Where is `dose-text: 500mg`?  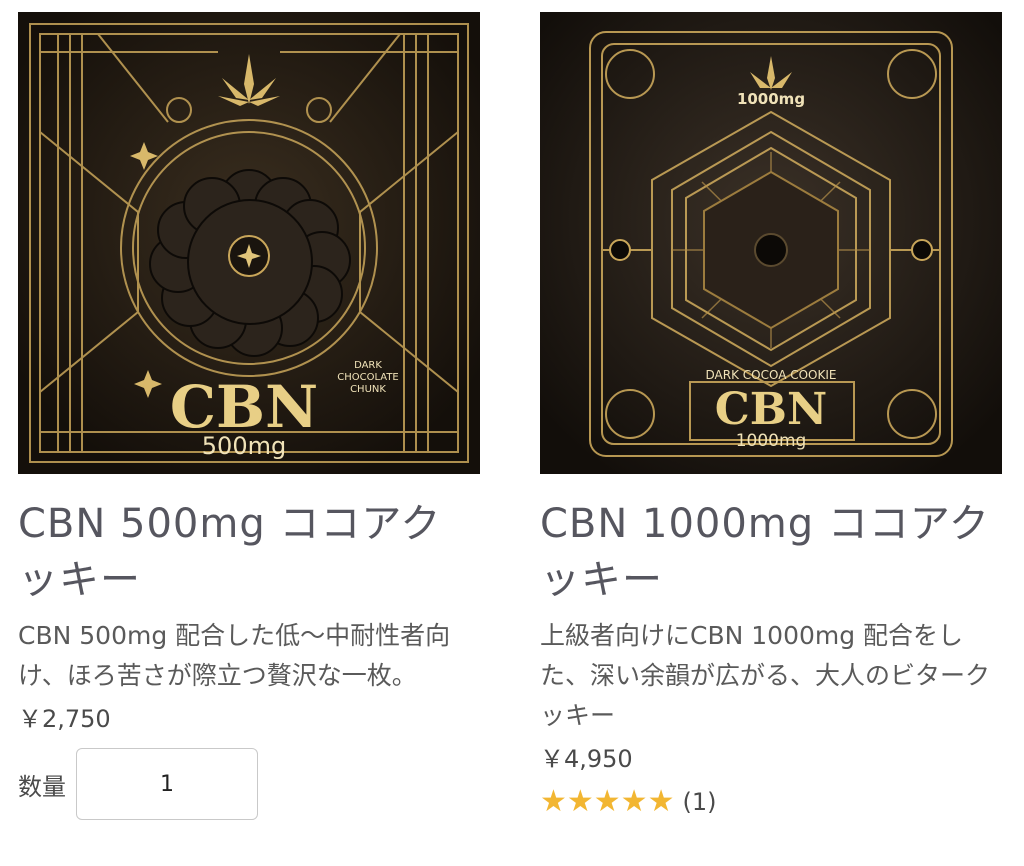 dose-text: 500mg is located at coordinates (244, 446).